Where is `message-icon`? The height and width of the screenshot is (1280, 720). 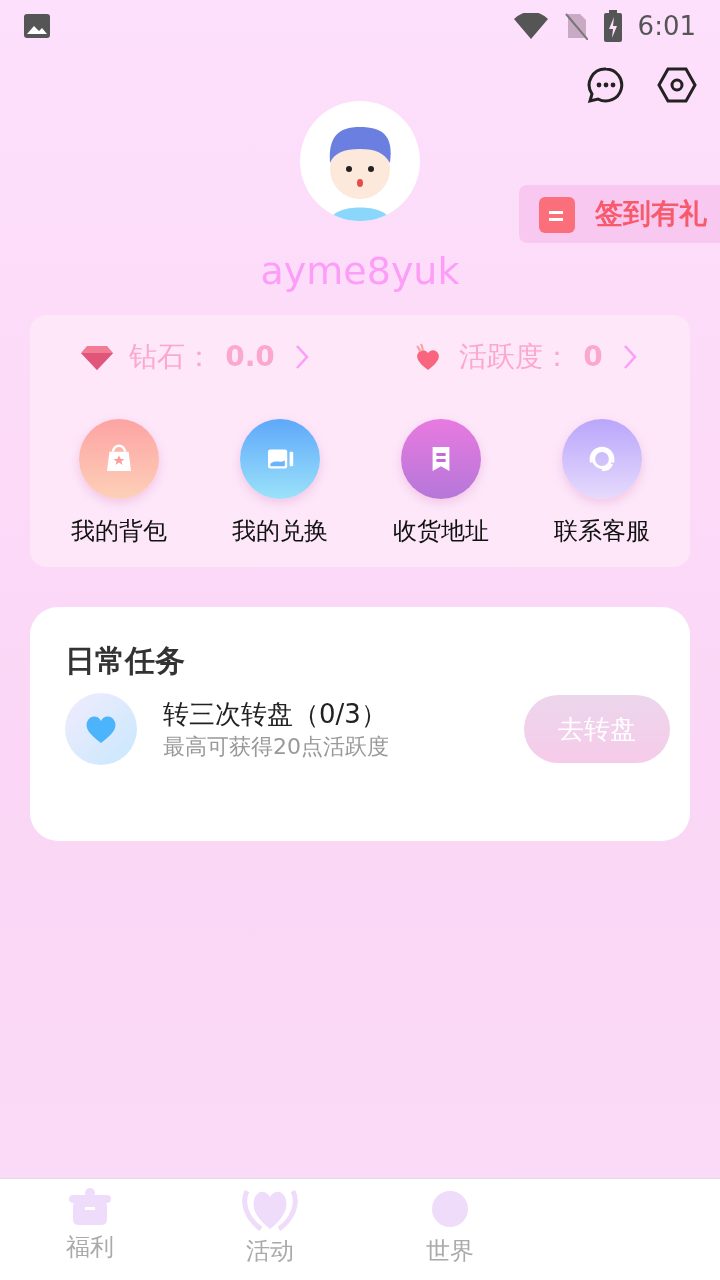 message-icon is located at coordinates (606, 85).